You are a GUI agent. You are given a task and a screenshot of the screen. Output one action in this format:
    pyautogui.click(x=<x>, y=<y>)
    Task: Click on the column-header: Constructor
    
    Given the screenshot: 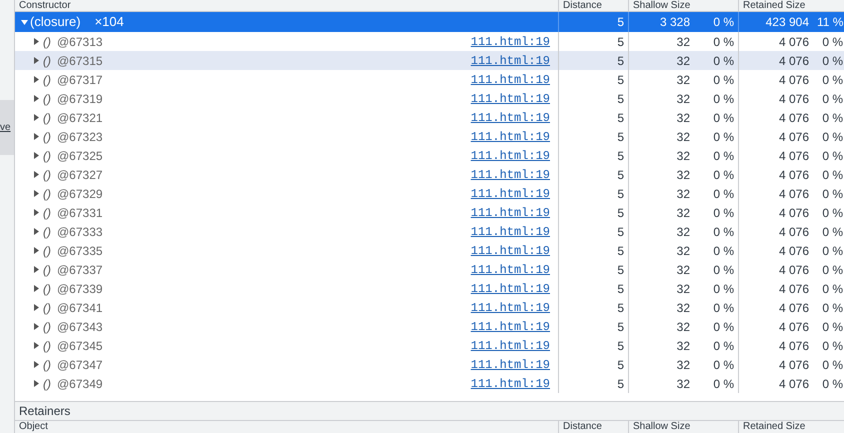 What is the action you would take?
    pyautogui.click(x=45, y=5)
    